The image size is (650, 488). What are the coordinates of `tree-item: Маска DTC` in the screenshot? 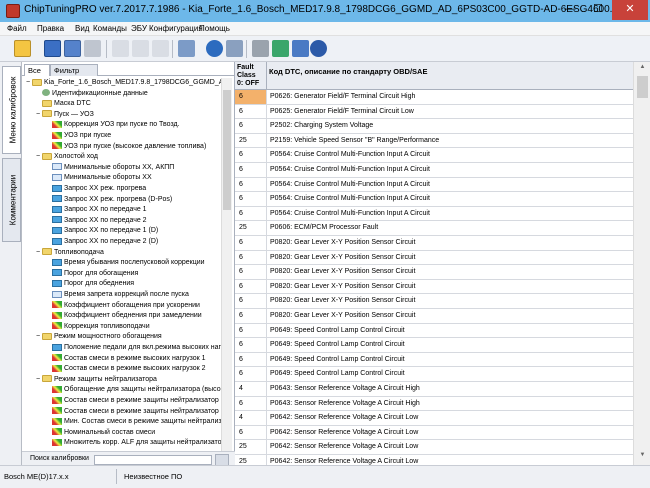 It's located at (62, 103).